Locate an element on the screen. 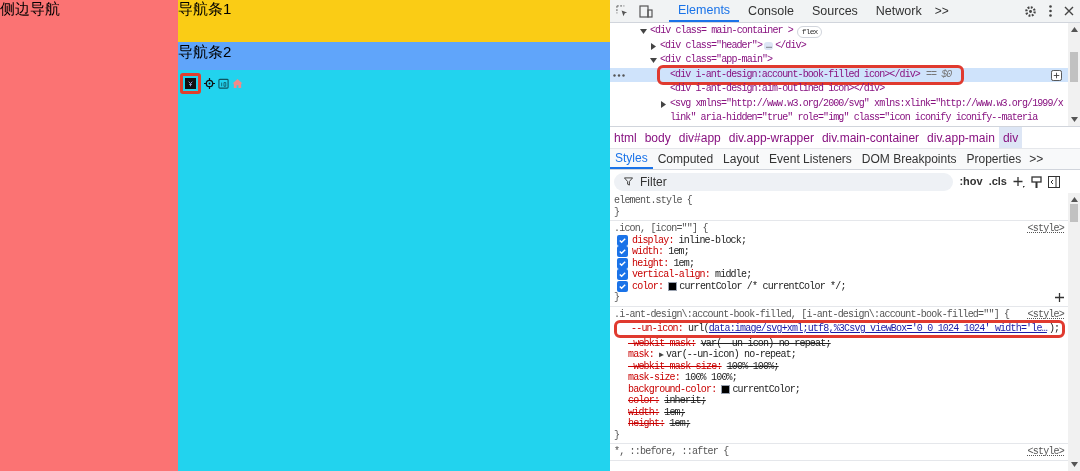 The height and width of the screenshot is (471, 1080). add-property-icon is located at coordinates (1059, 298).